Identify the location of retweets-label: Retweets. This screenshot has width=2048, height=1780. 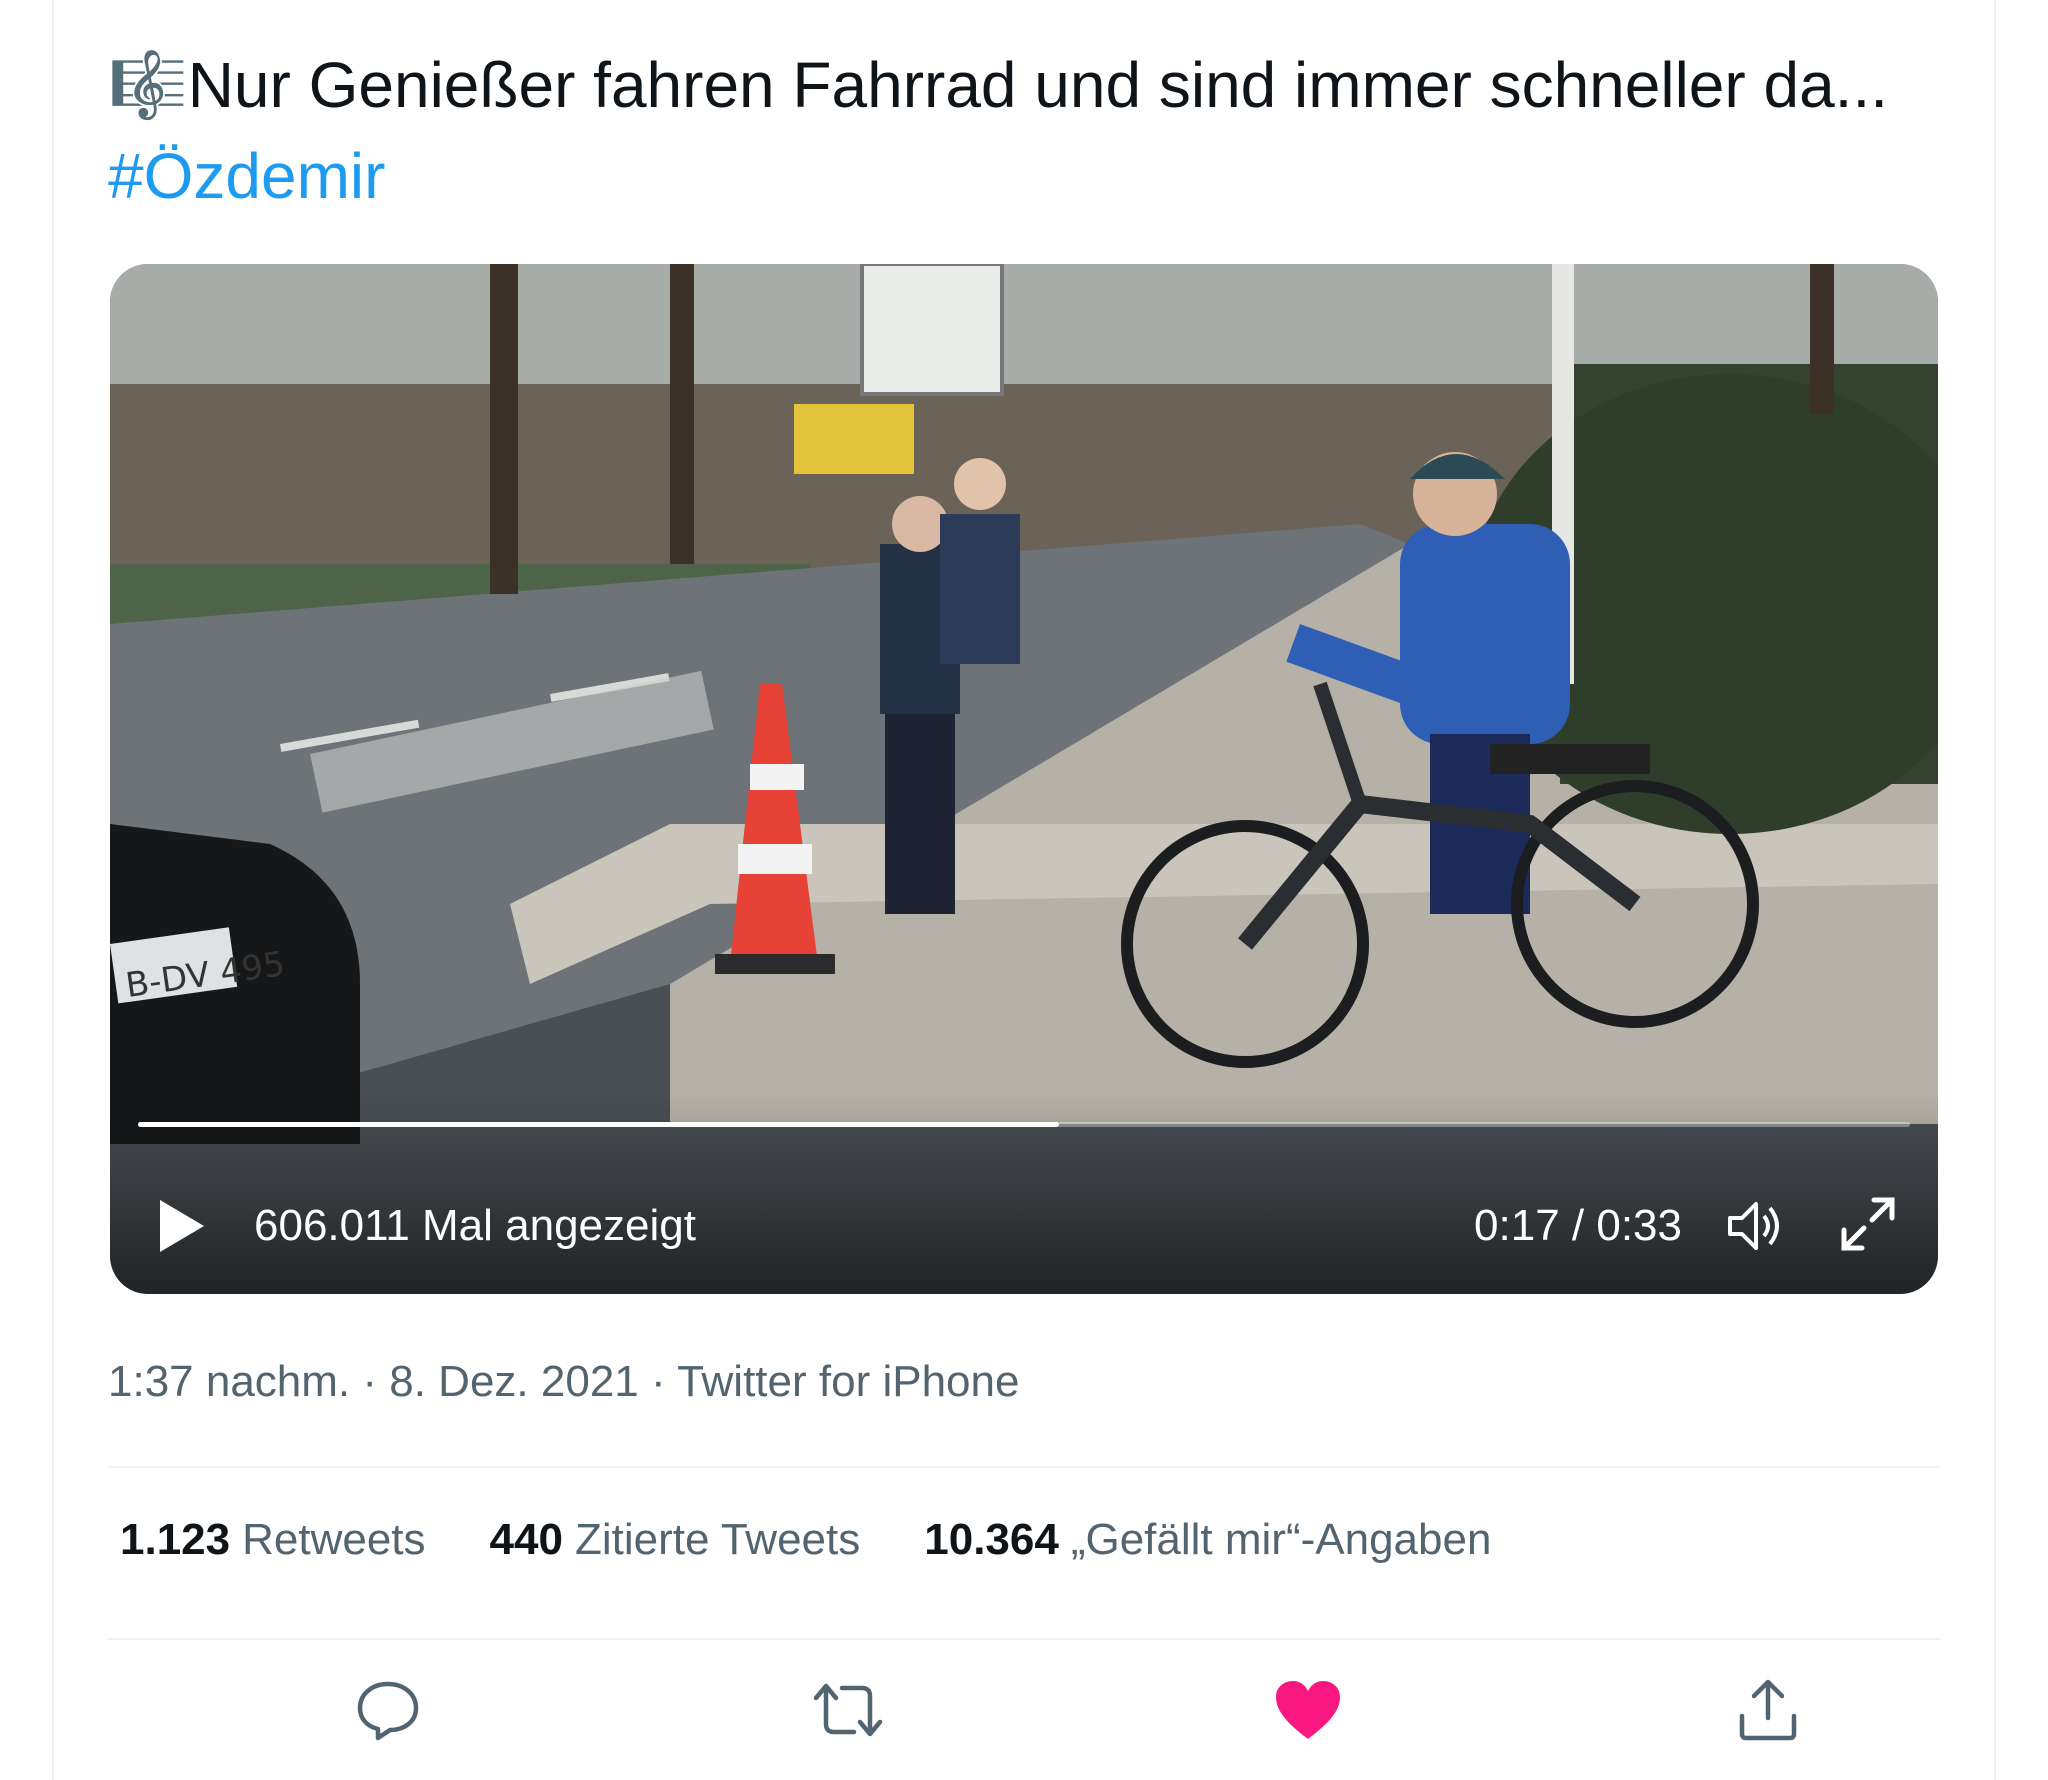
(334, 1539).